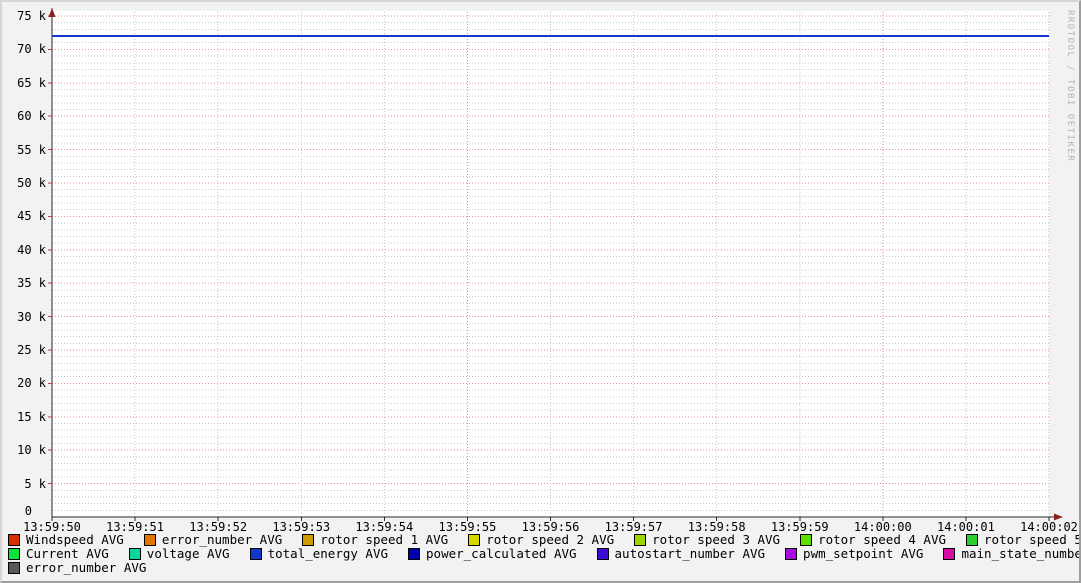  I want to click on legend-label: rotor speed 4 AVG, so click(882, 539).